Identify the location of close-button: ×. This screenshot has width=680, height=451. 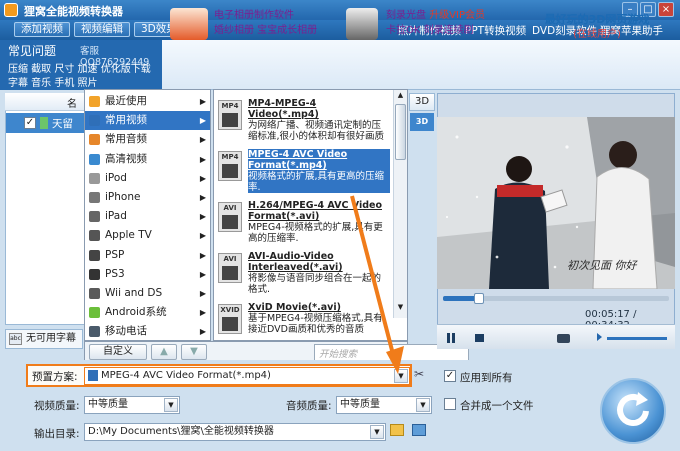
(666, 9).